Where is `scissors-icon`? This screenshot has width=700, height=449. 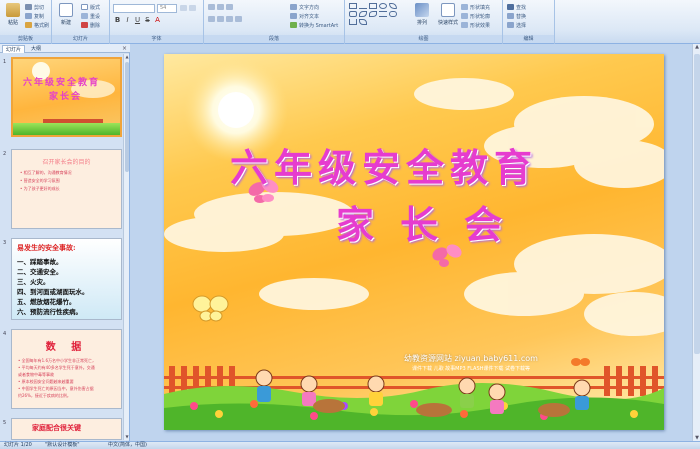 scissors-icon is located at coordinates (28, 7).